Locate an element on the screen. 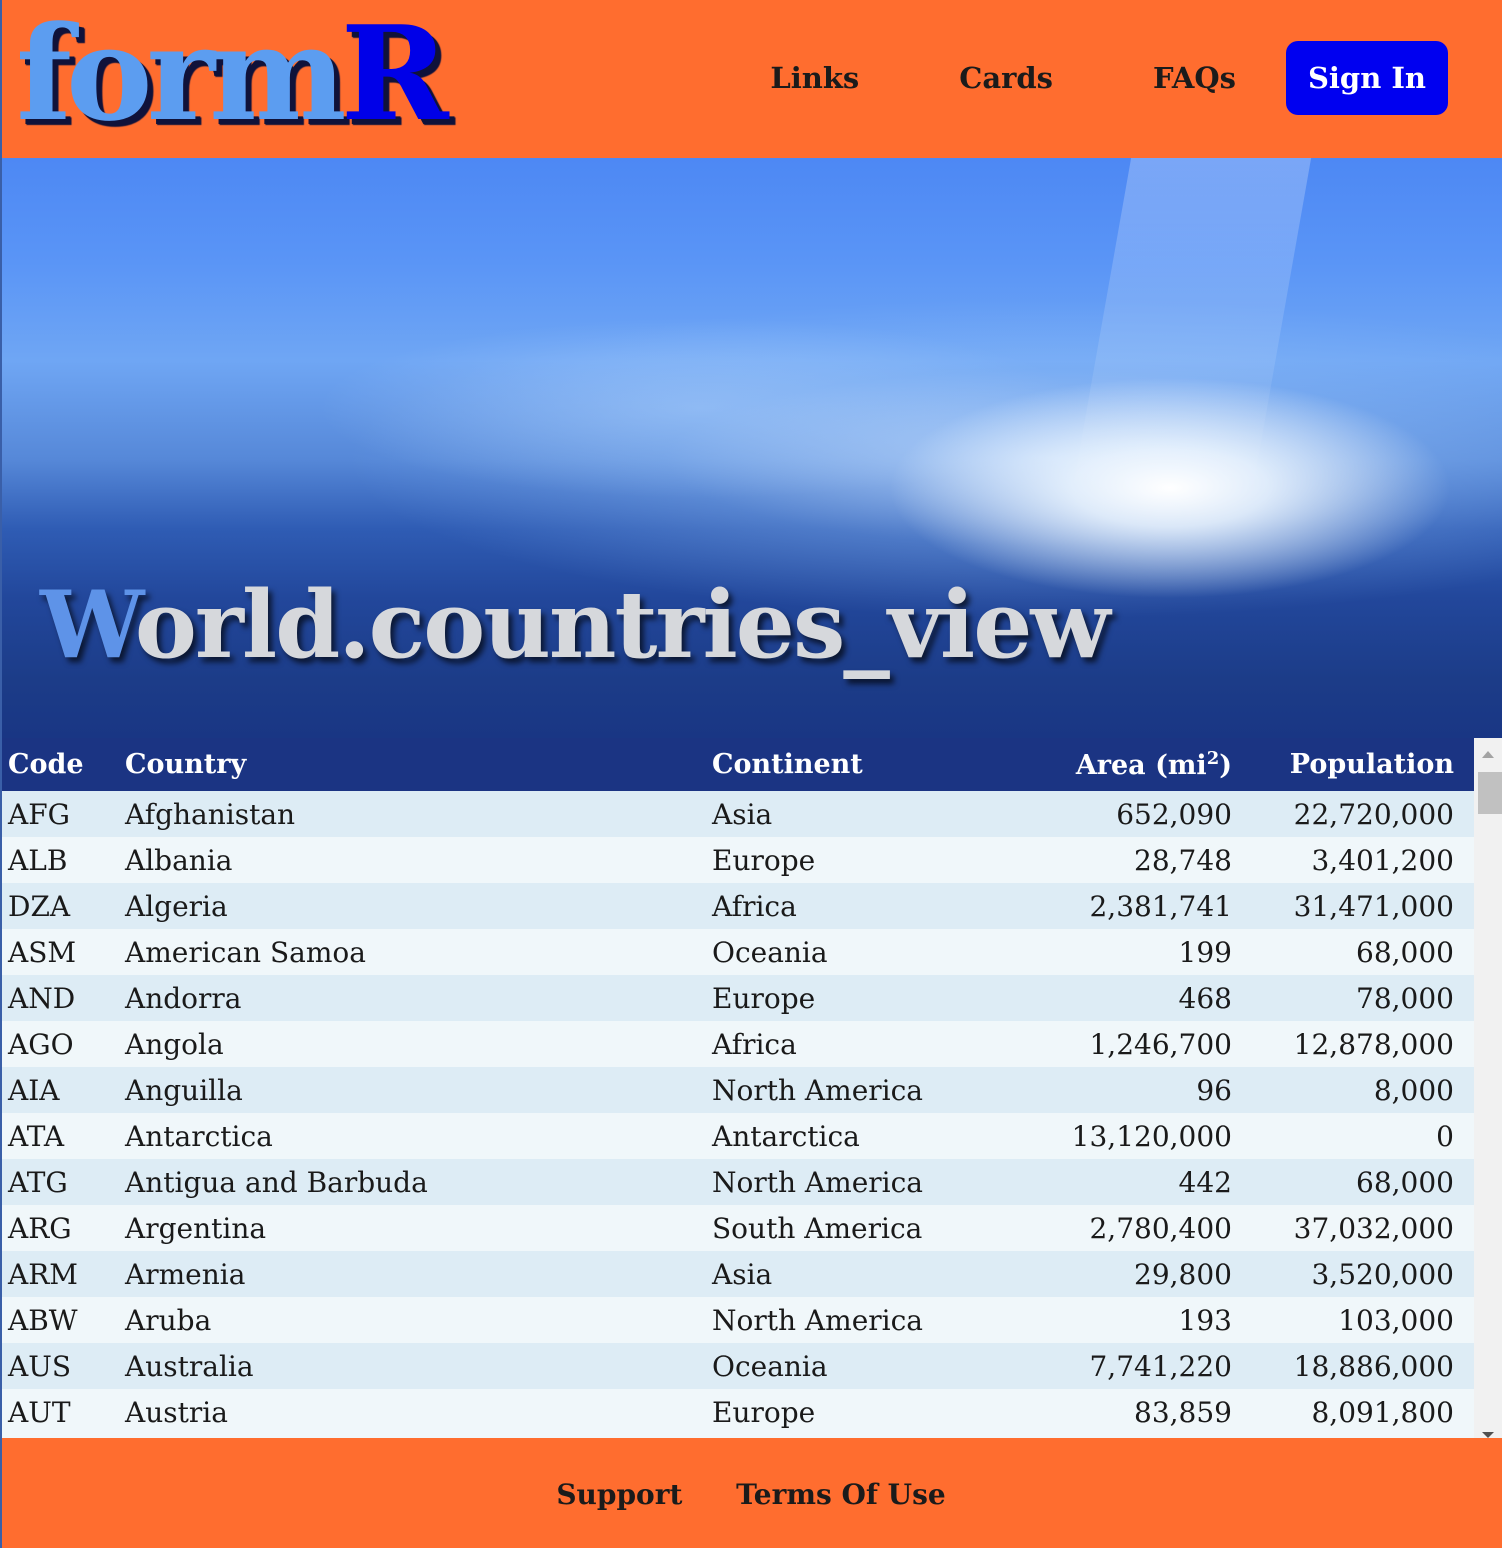 The width and height of the screenshot is (1502, 1548). cell-continent: South America is located at coordinates (817, 1228).